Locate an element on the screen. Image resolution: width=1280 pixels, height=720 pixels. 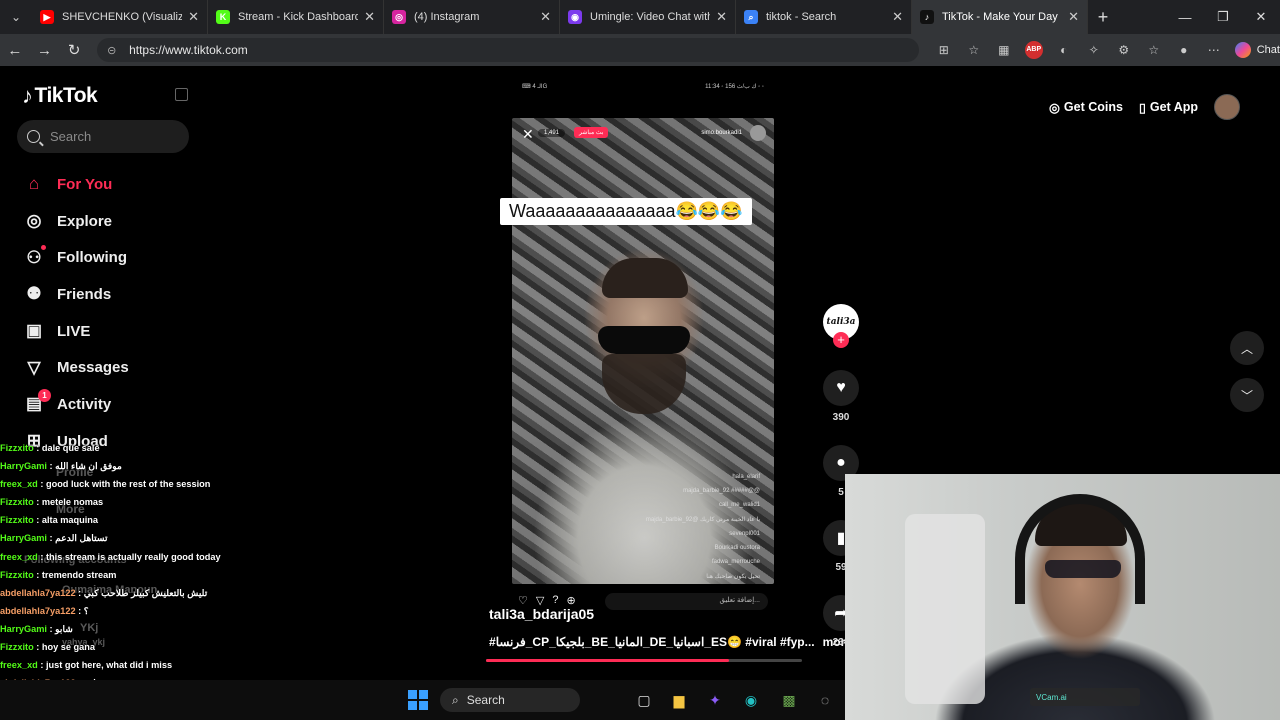
browser-tab: ▶ SHEVCHENKO (Visualizer) - Yo ✕ is located at coordinates (120, 17).